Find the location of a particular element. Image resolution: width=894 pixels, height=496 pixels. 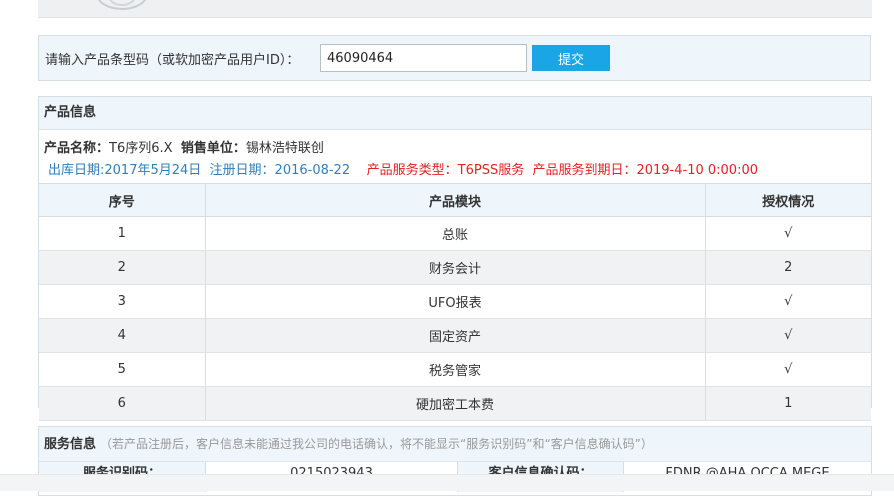

cell-module: 财务会计 is located at coordinates (454, 267).